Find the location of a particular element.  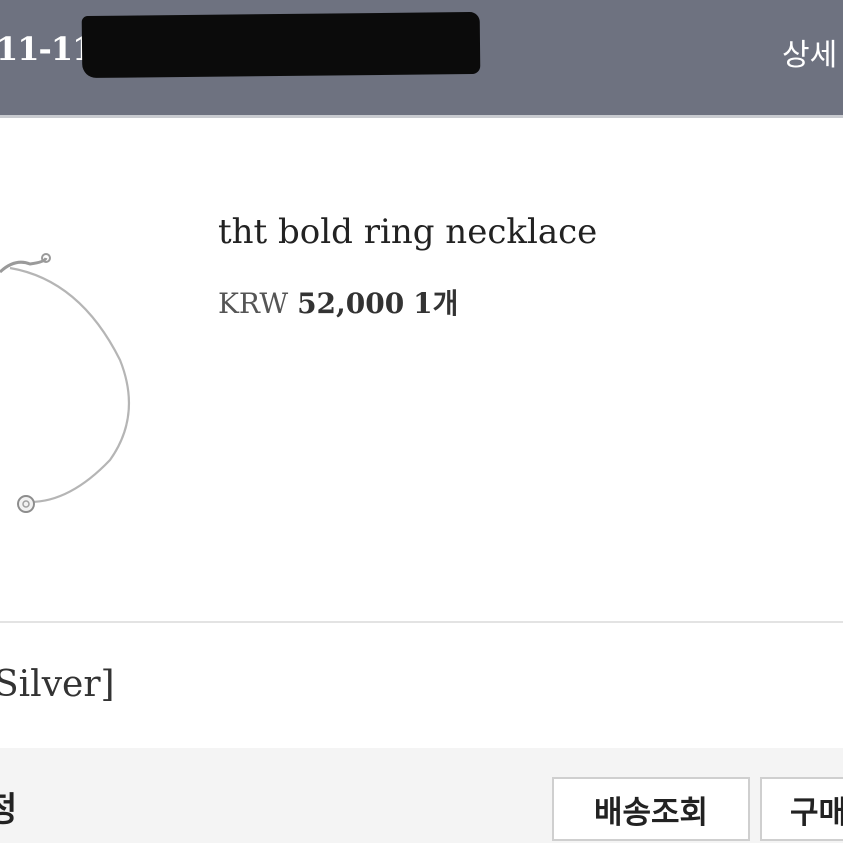

redacted-order-number is located at coordinates (281, 45).